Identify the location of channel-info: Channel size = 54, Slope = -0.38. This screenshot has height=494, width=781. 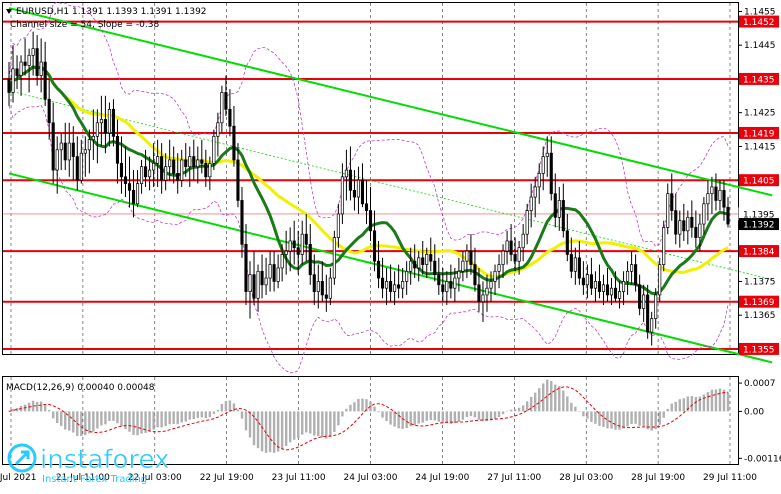
(84, 25).